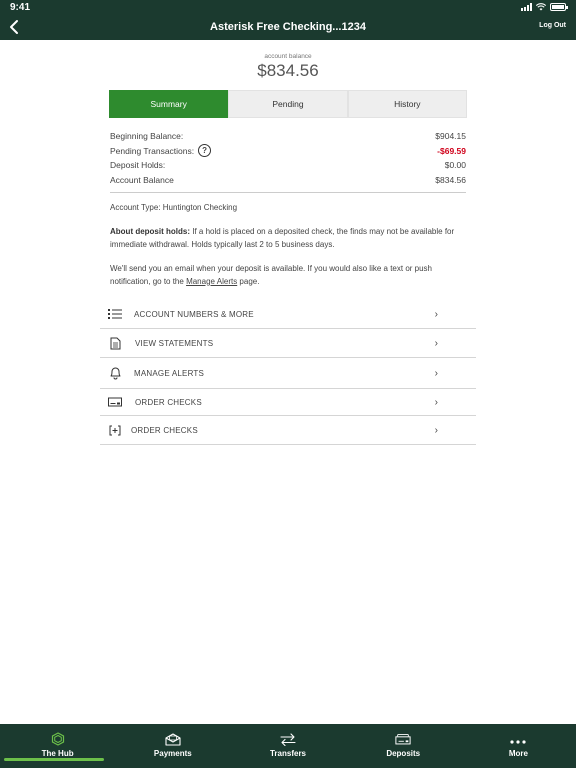  What do you see at coordinates (172, 753) in the screenshot?
I see `nav-label: Payments` at bounding box center [172, 753].